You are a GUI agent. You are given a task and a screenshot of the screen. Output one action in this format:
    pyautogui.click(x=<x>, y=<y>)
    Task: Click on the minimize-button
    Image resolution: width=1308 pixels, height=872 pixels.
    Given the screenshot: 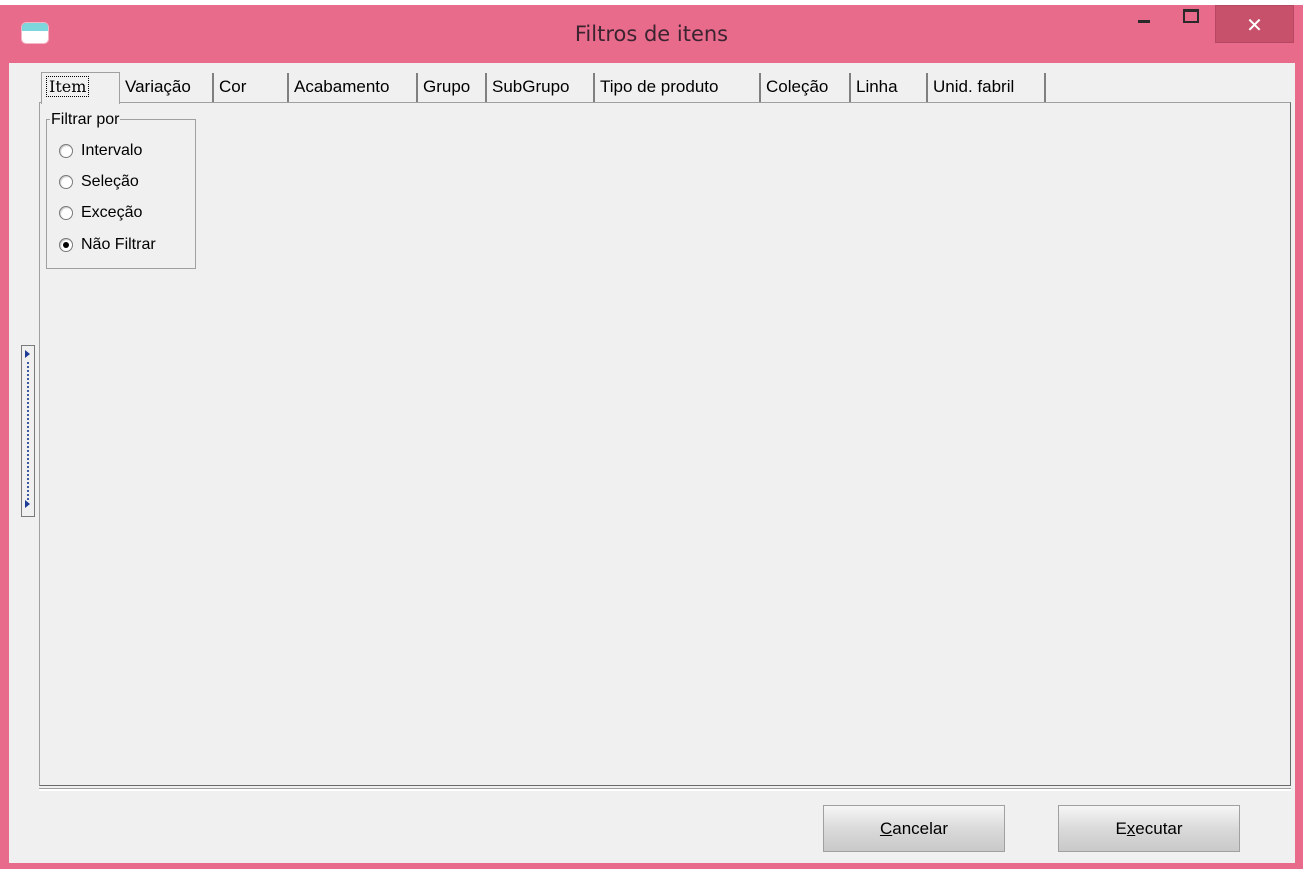 What is the action you would take?
    pyautogui.click(x=1144, y=17)
    